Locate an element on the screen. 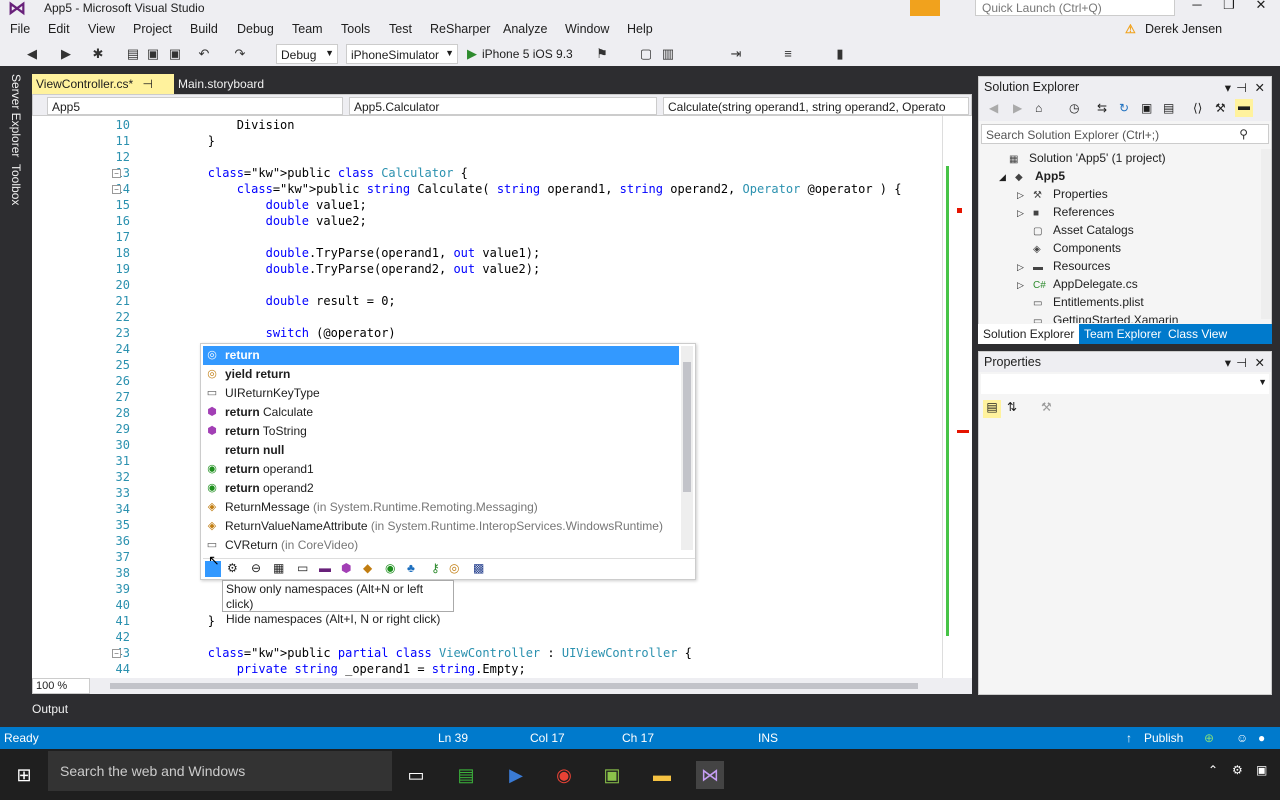 This screenshot has width=1280, height=800. properties-wrench-icon: ⚒ is located at coordinates (1220, 108).